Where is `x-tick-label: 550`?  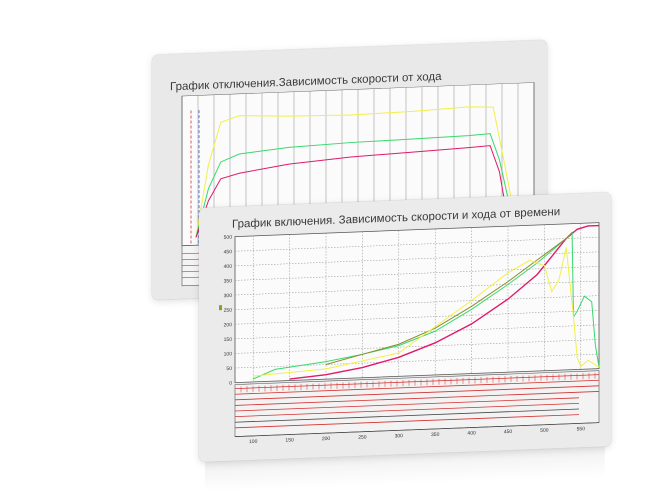 x-tick-label: 550 is located at coordinates (581, 429).